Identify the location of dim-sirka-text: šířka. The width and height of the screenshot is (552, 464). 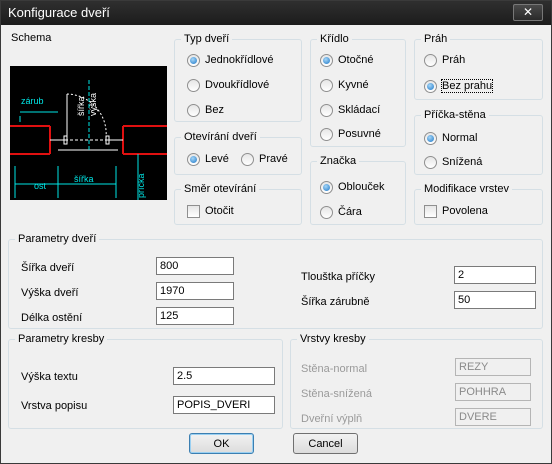
(84, 179).